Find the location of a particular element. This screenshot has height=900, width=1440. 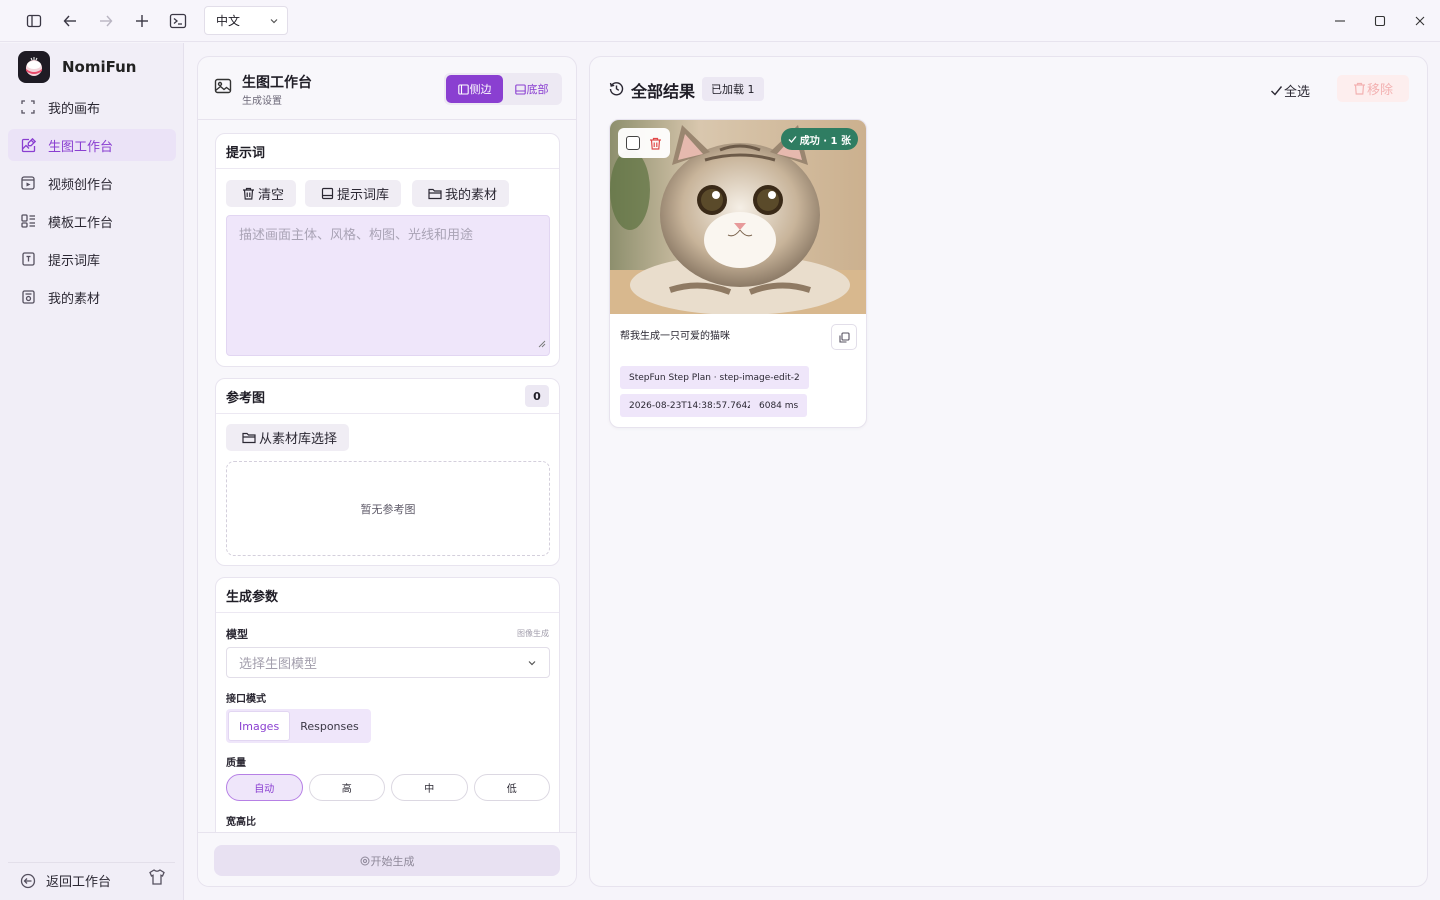

my-materials-button: 我的素材 is located at coordinates (461, 193).